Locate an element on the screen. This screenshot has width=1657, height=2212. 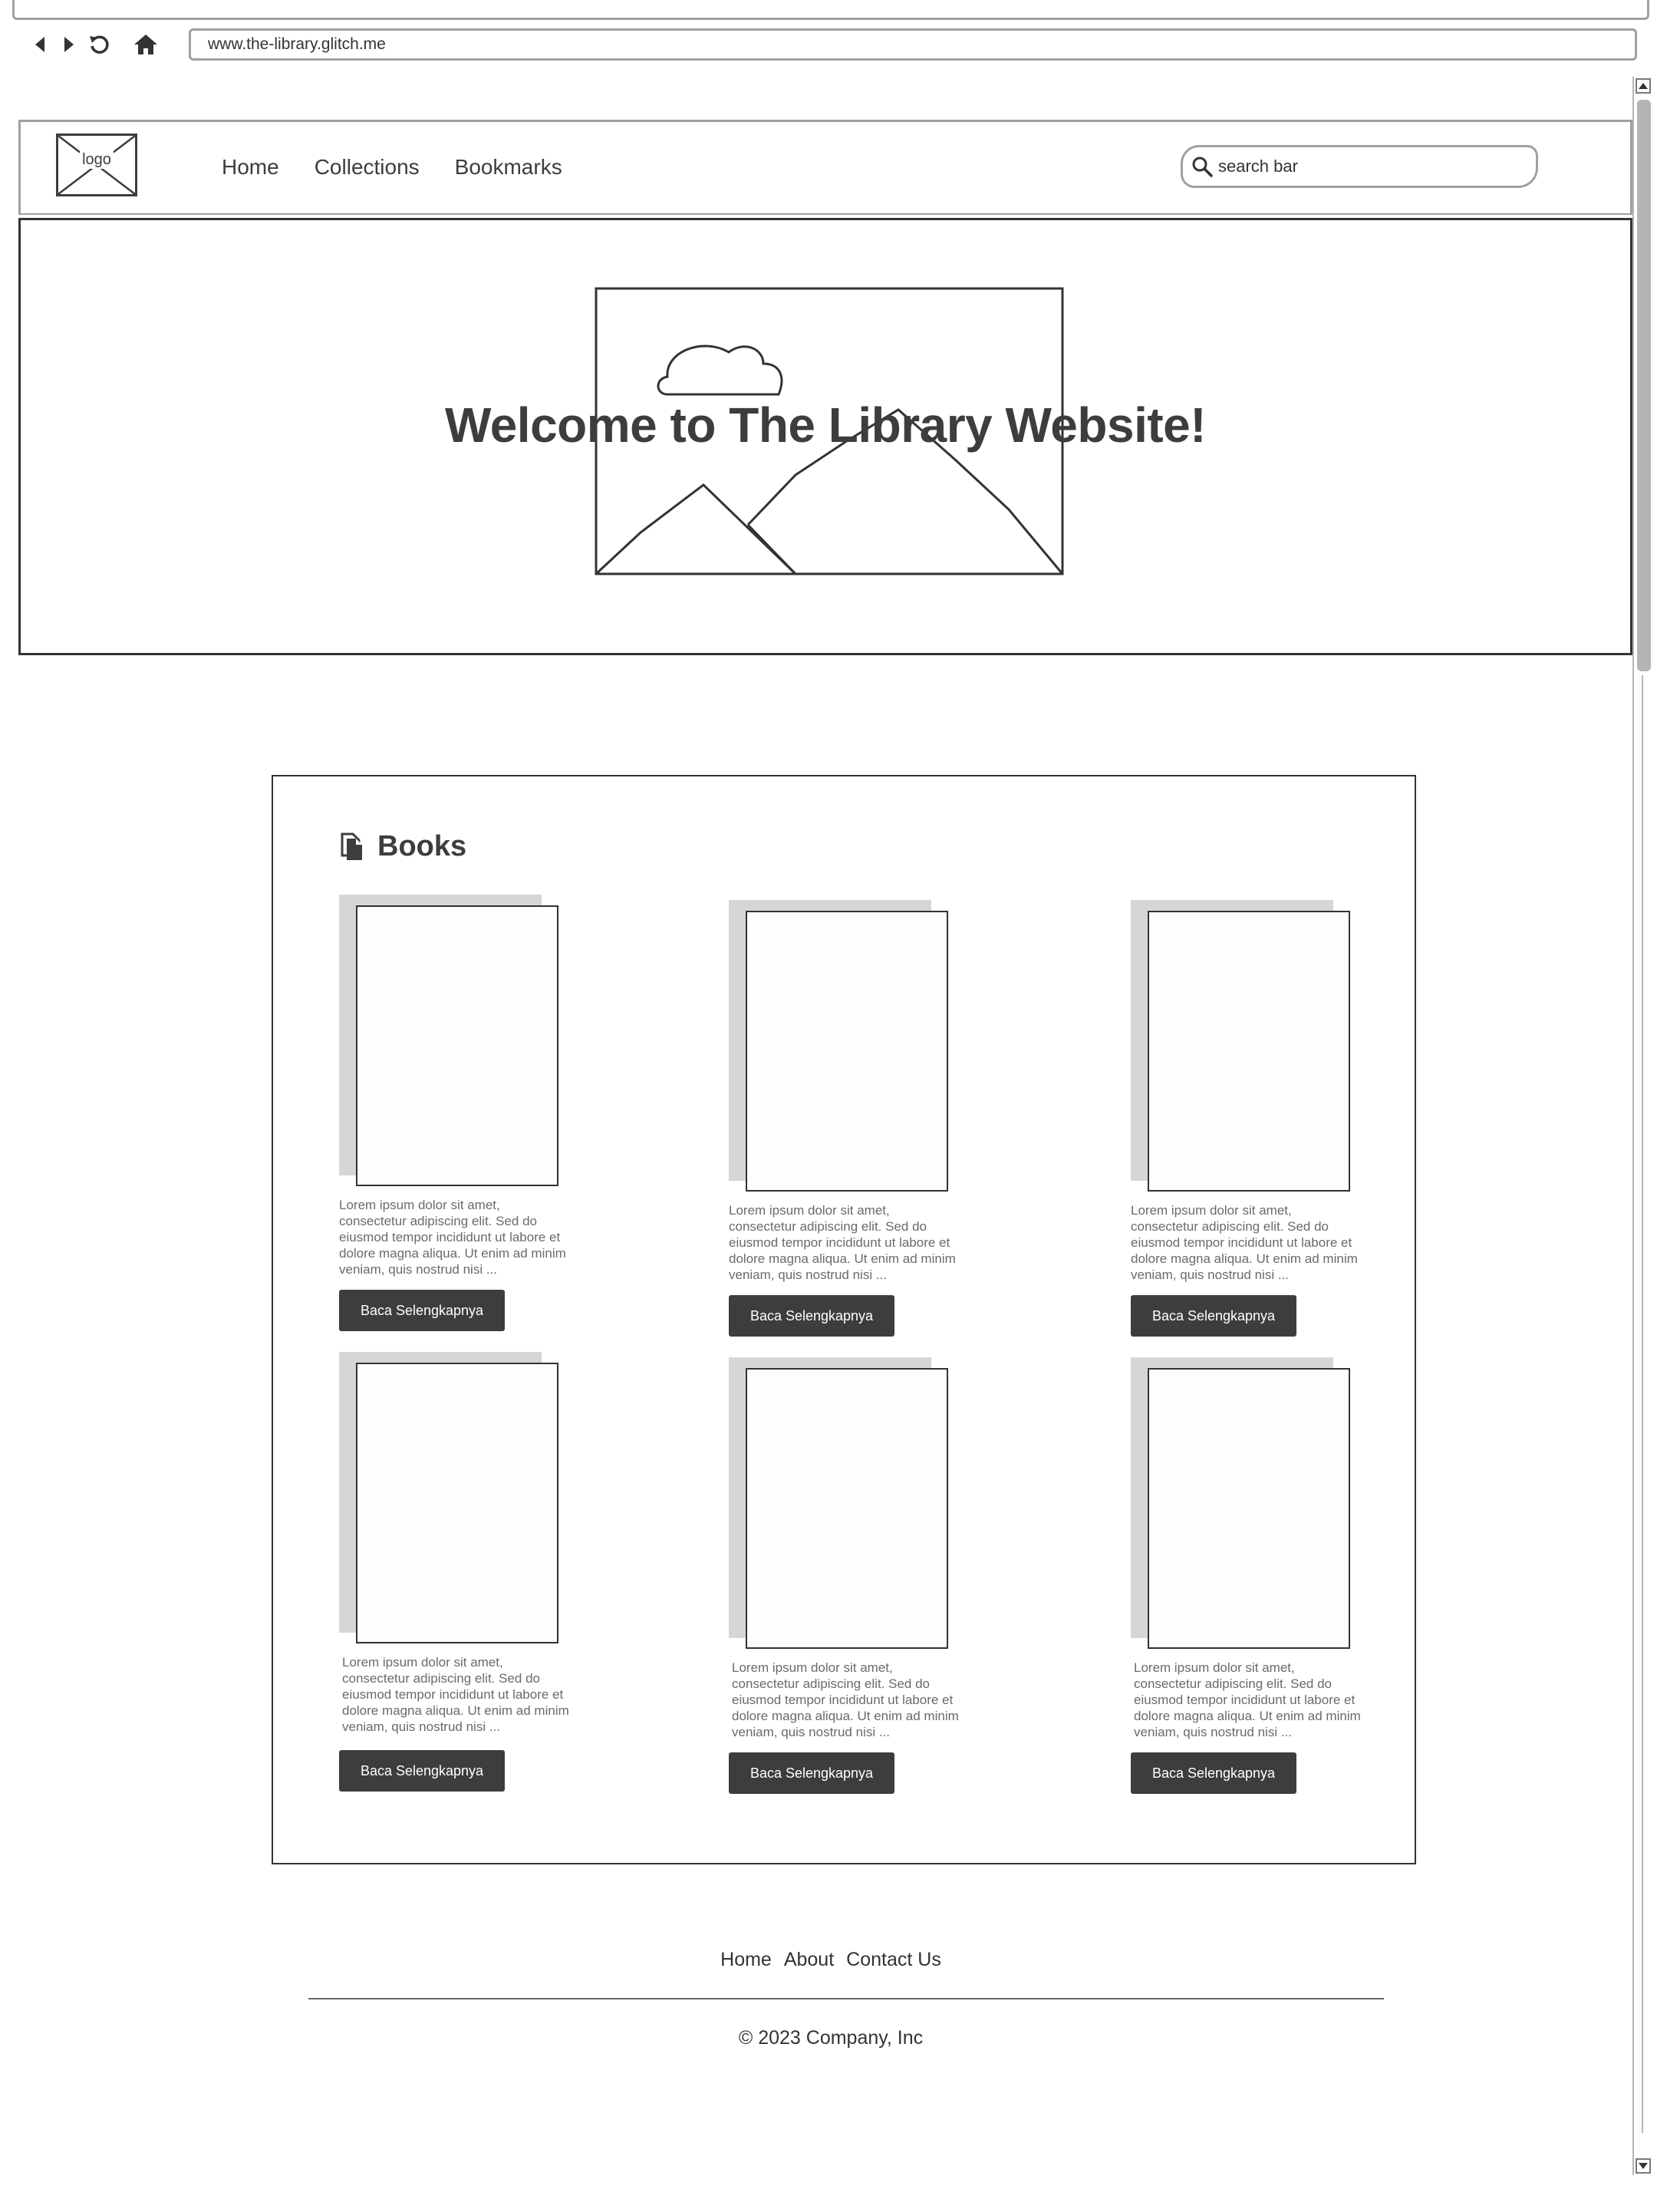
main-nav: Home Collections Bookmarks is located at coordinates (392, 167).